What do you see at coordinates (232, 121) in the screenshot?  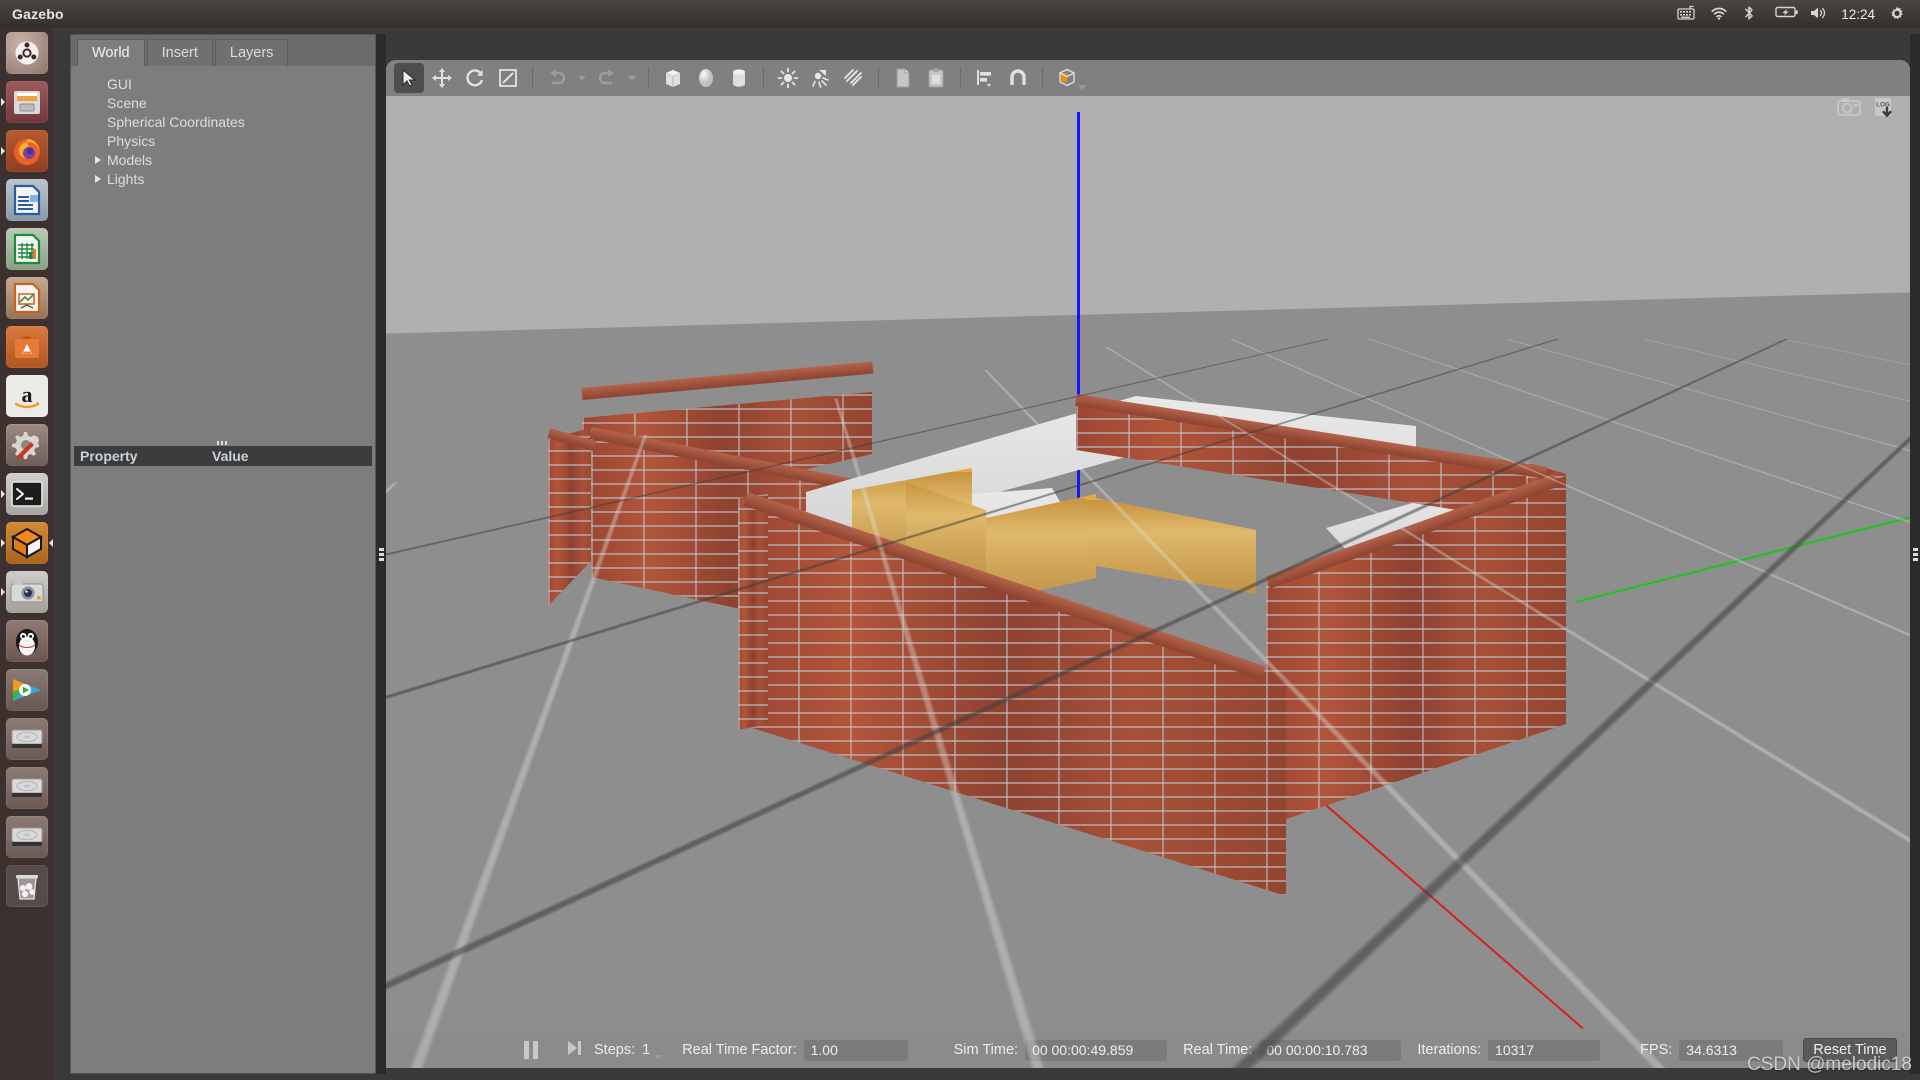 I see `tree-item-spherical-coordinates: Spherical Coordinates` at bounding box center [232, 121].